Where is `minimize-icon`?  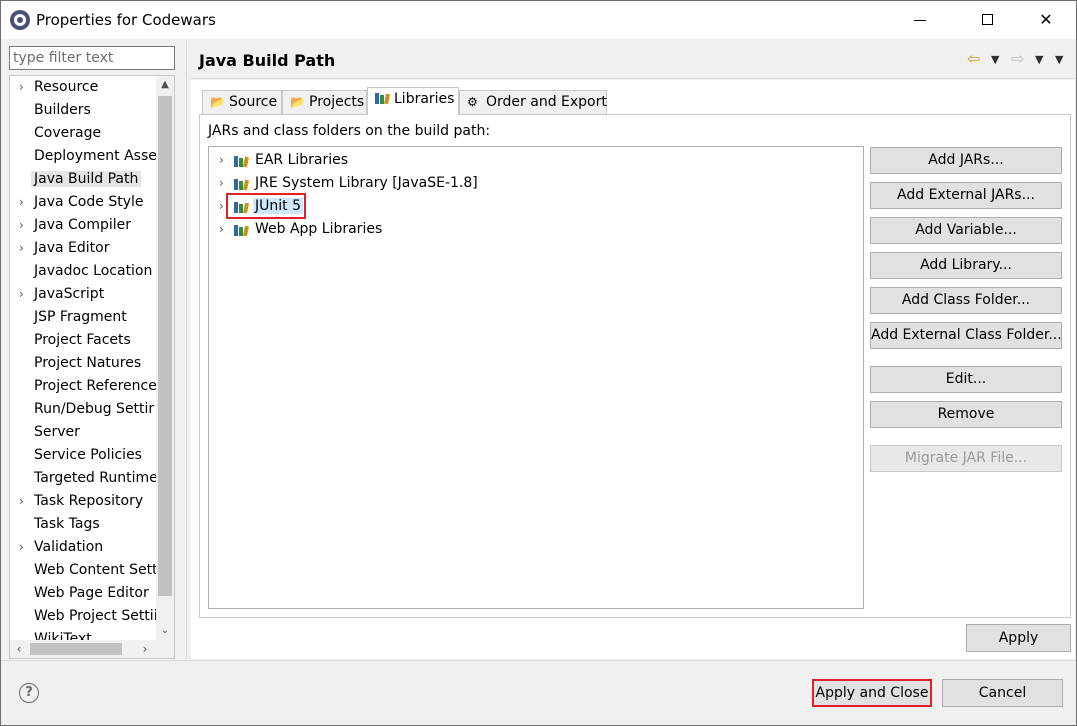 minimize-icon is located at coordinates (920, 20).